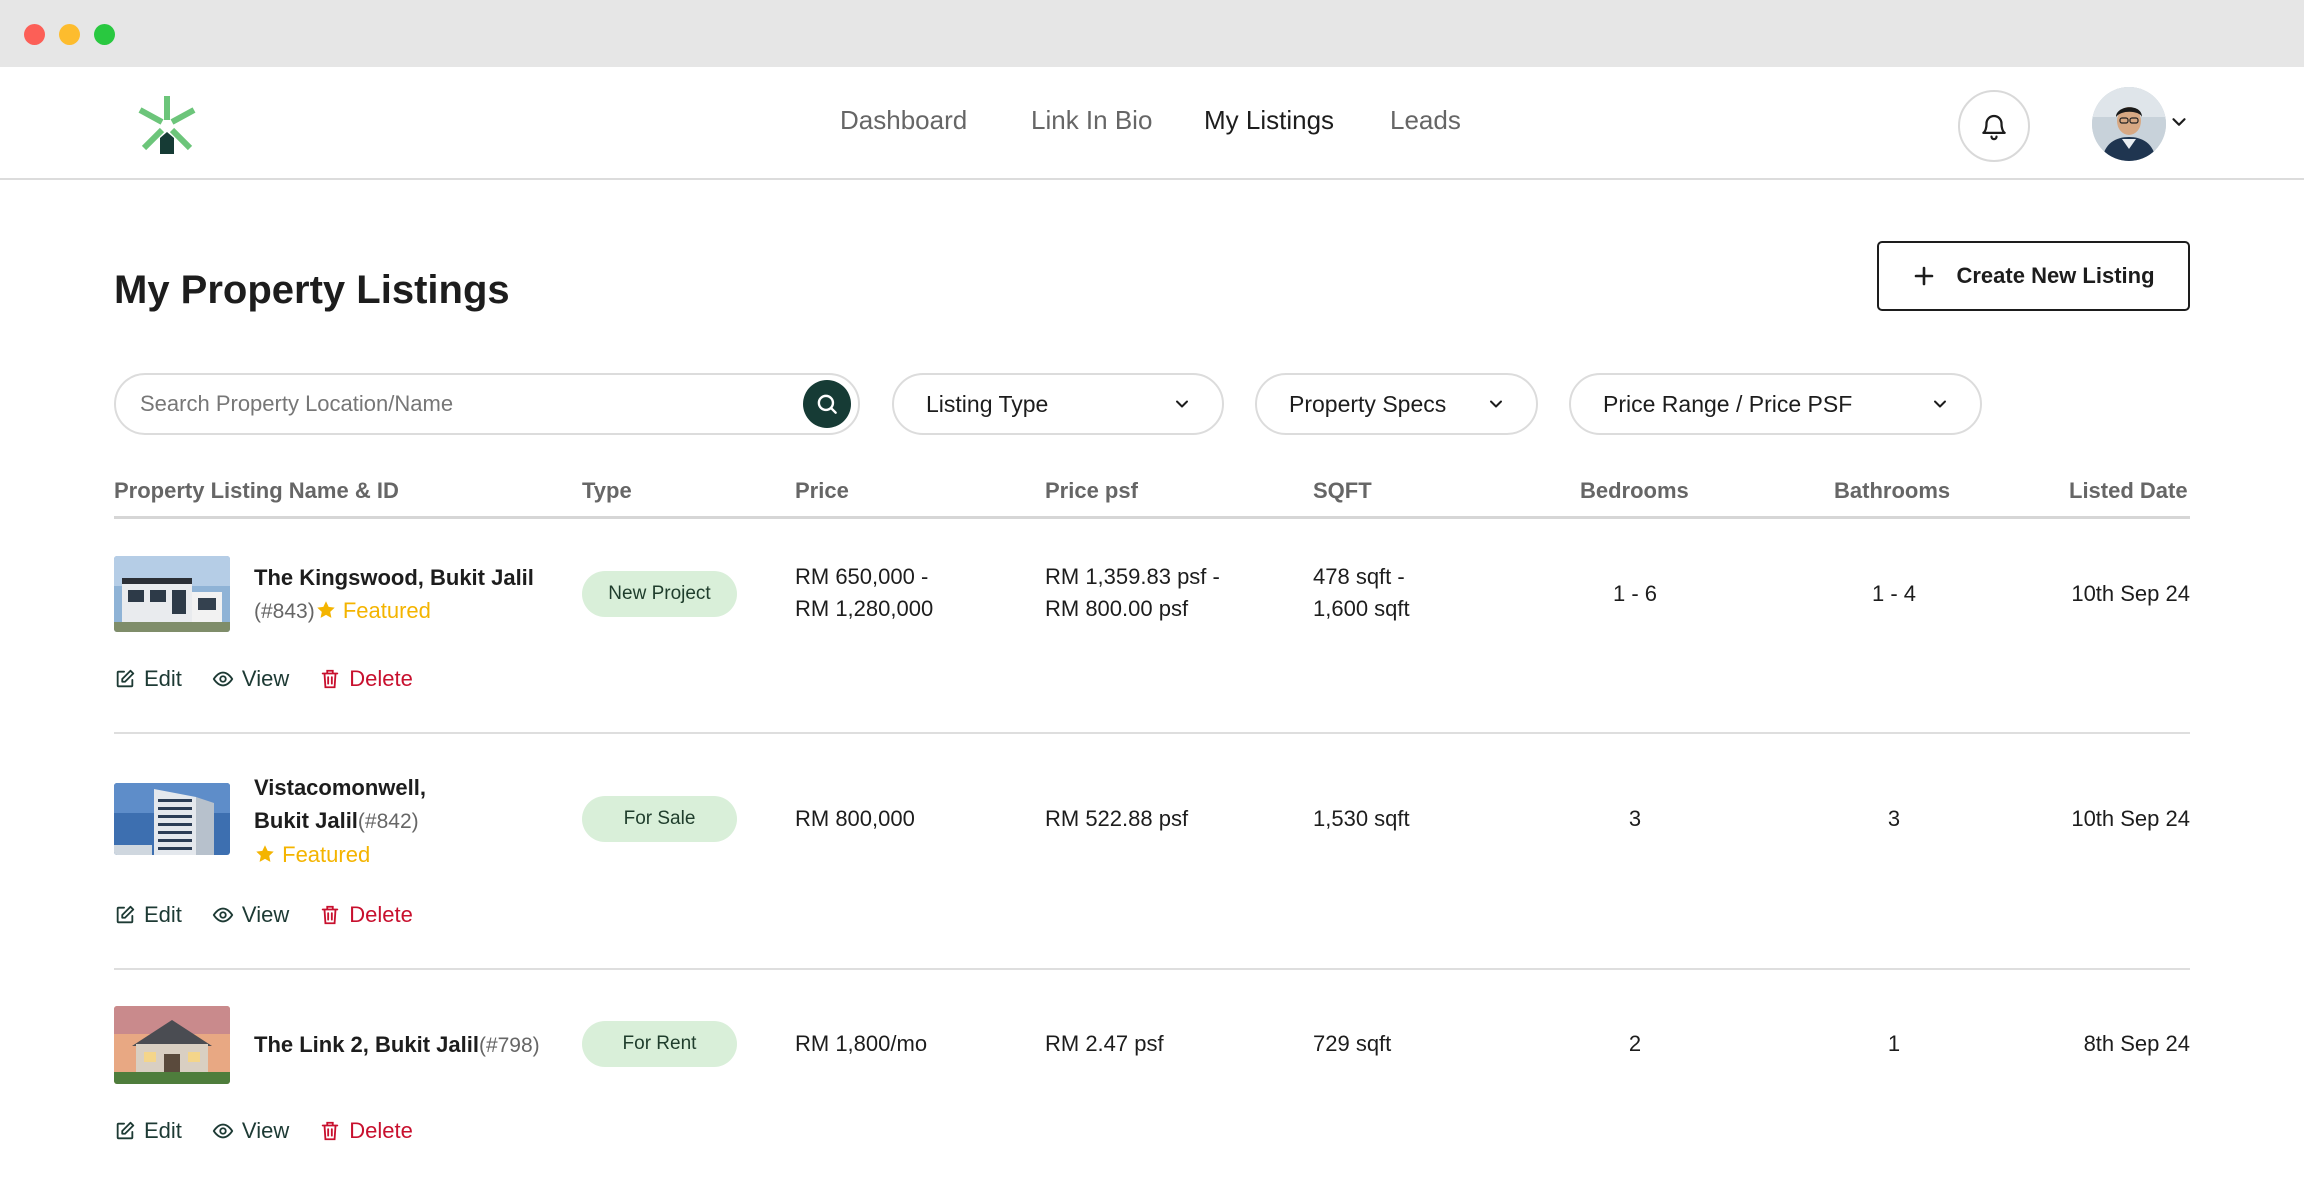  What do you see at coordinates (1152, 33) in the screenshot?
I see `browser-chrome` at bounding box center [1152, 33].